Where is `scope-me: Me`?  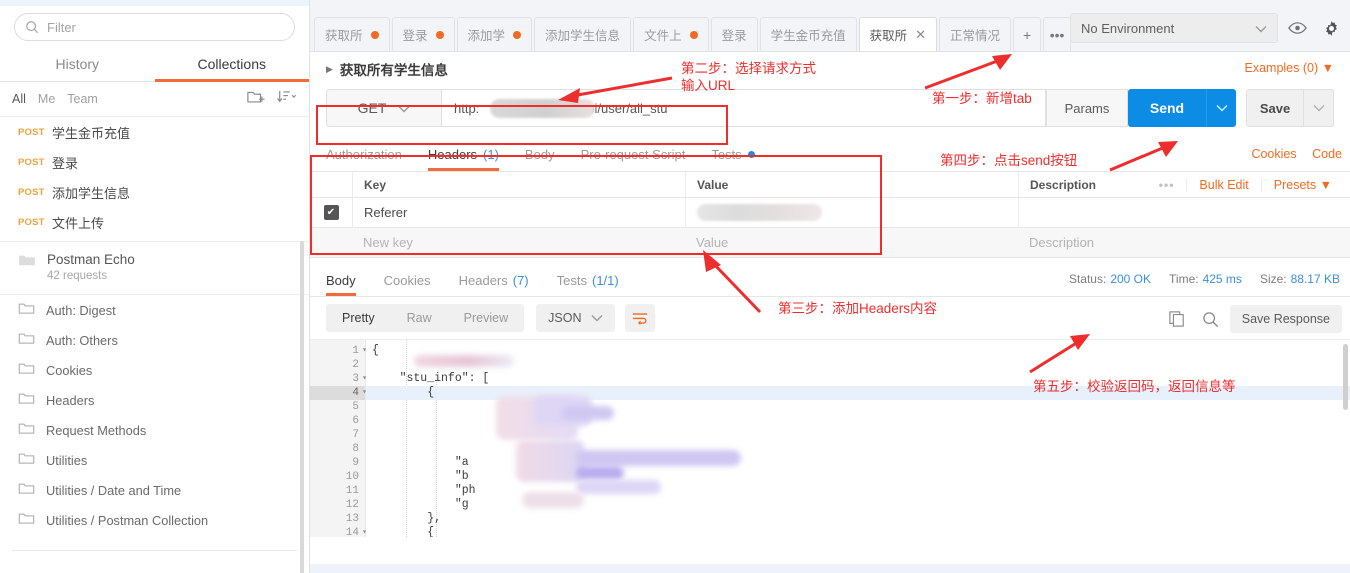
scope-me: Me is located at coordinates (46, 99).